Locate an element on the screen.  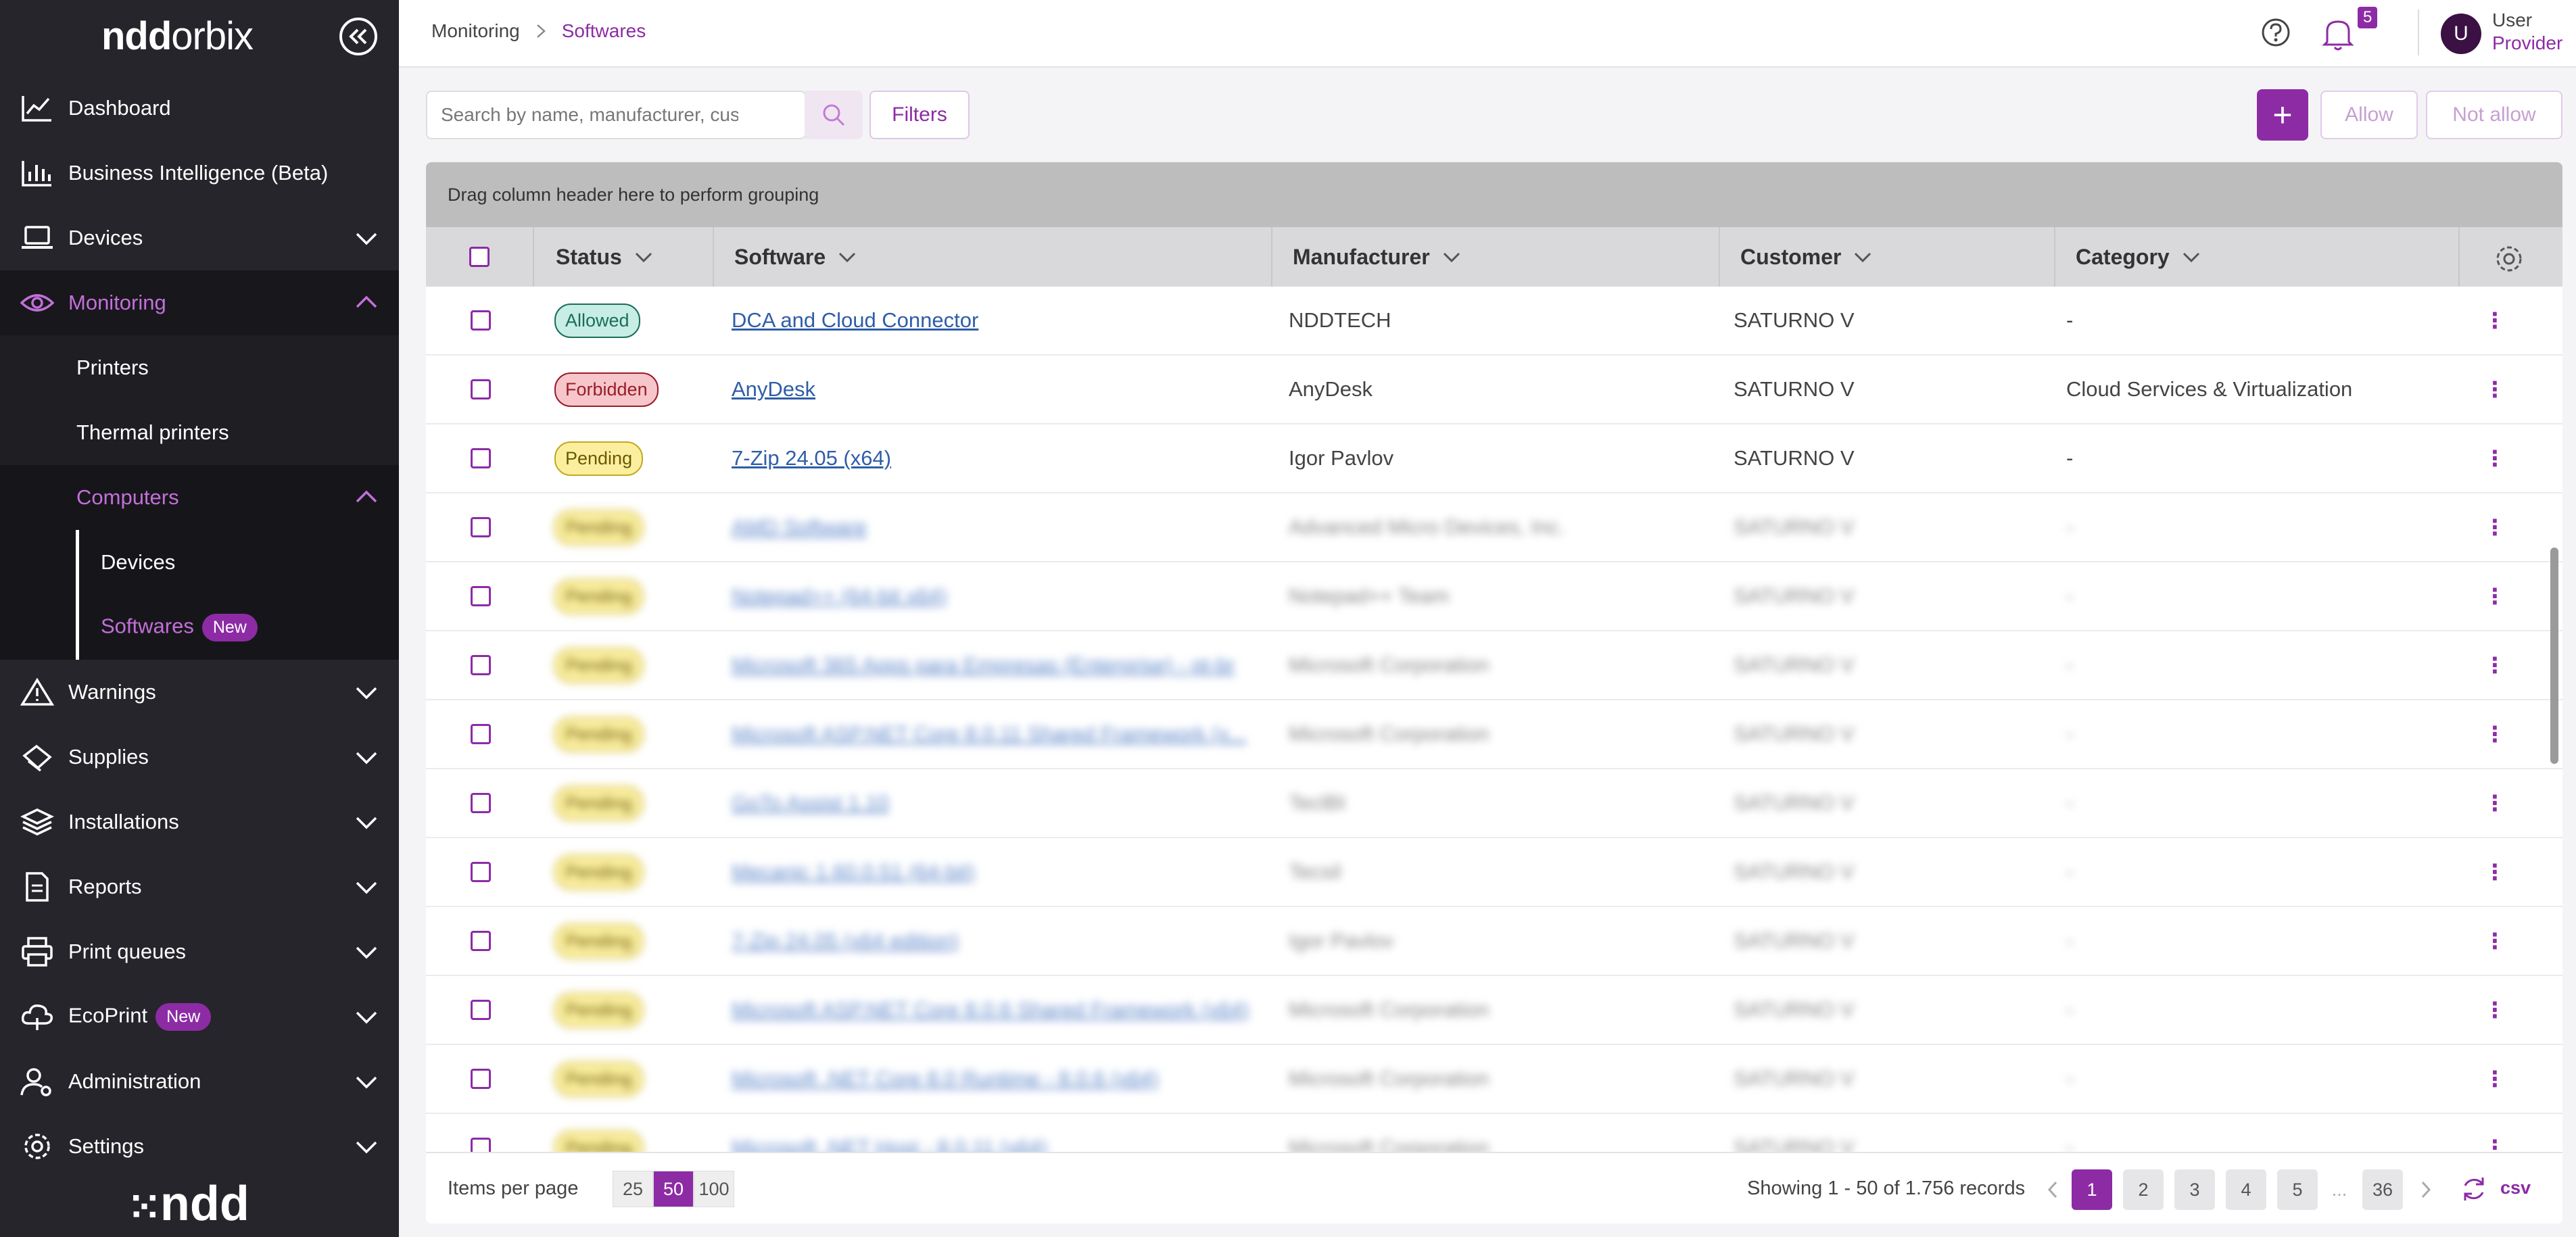
breadcrumb-softwares: Softwares is located at coordinates (603, 30).